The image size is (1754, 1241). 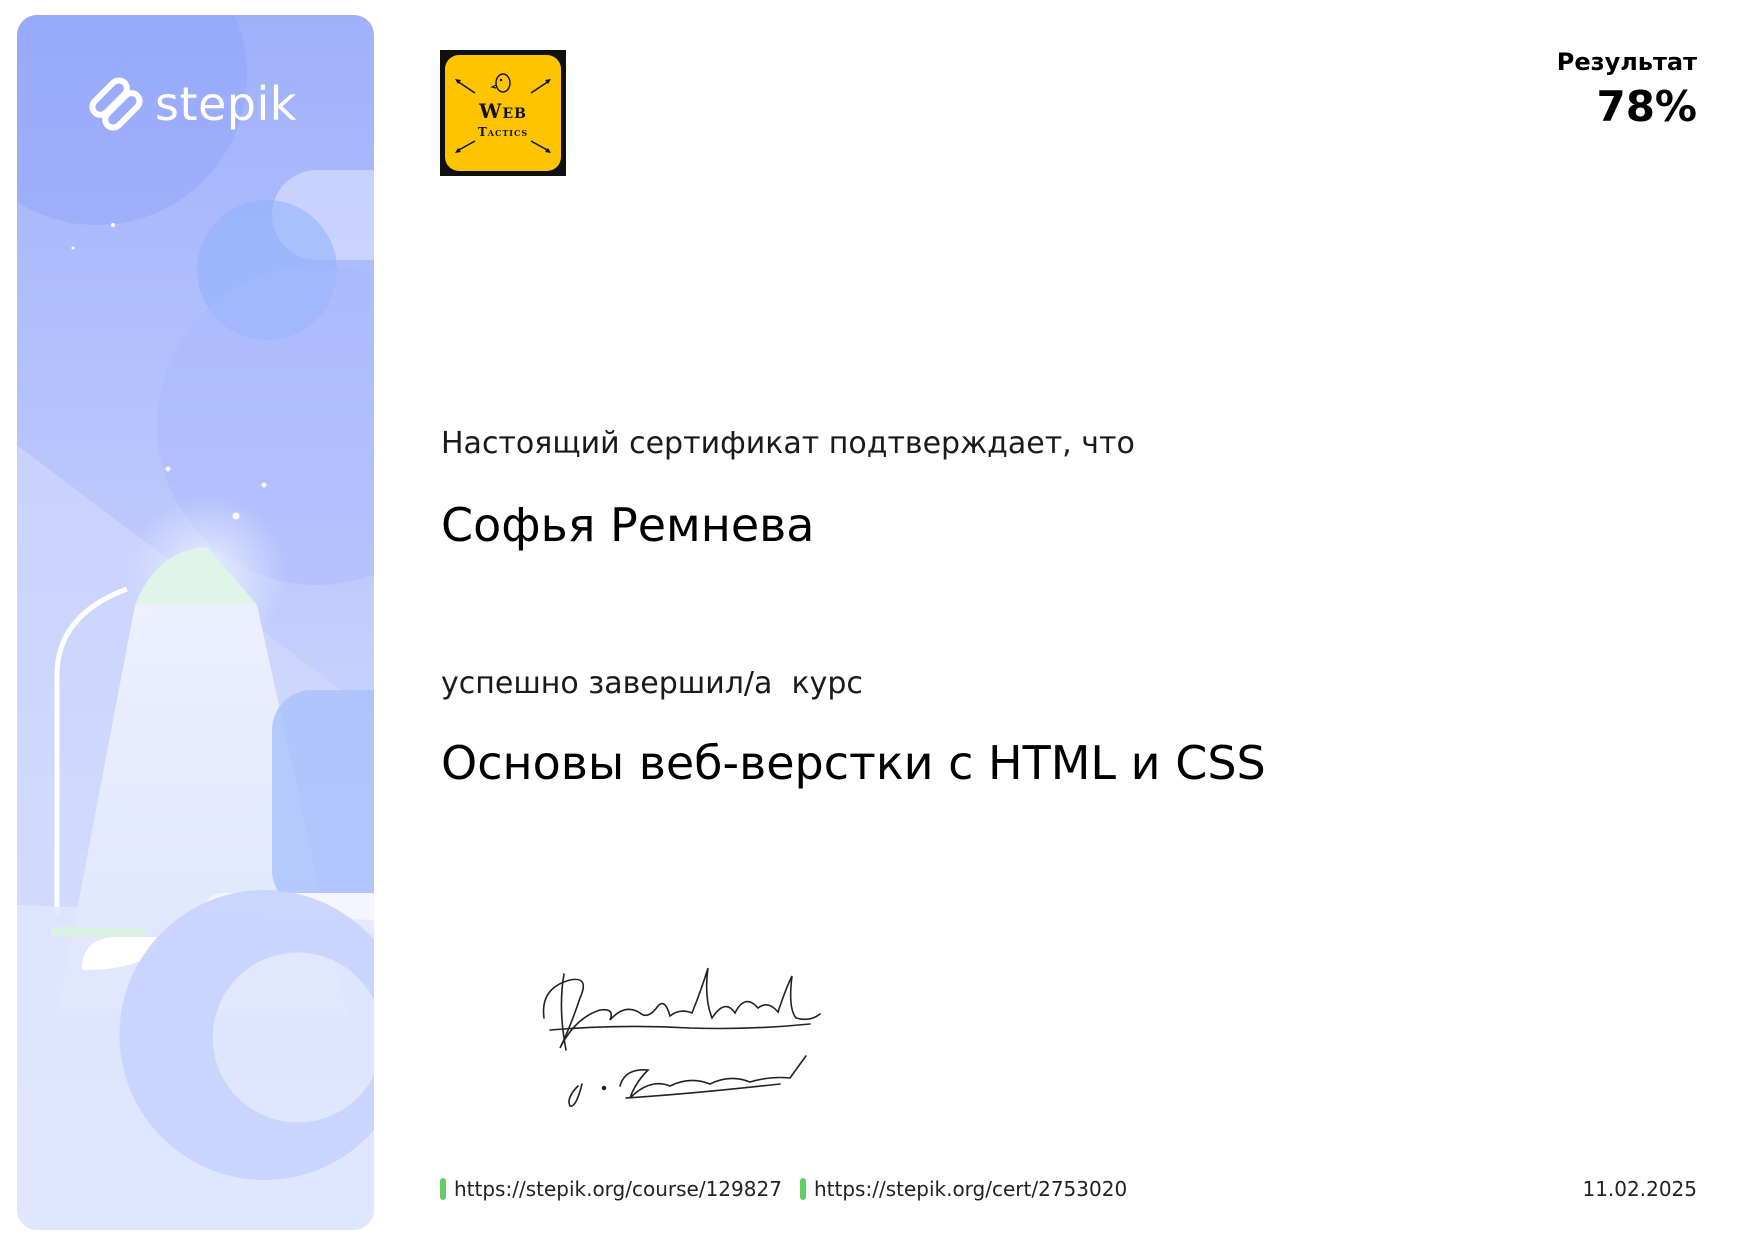 I want to click on partner-logo: Web Tactics, so click(x=503, y=113).